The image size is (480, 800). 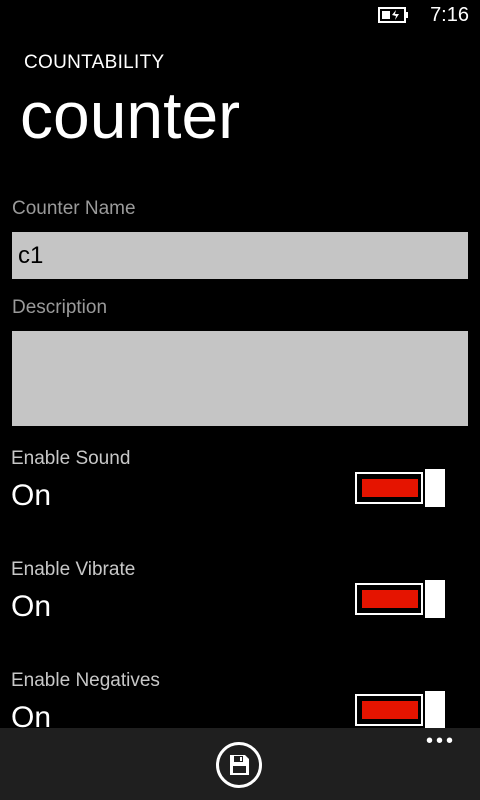 I want to click on more-options-button: •••, so click(x=441, y=741).